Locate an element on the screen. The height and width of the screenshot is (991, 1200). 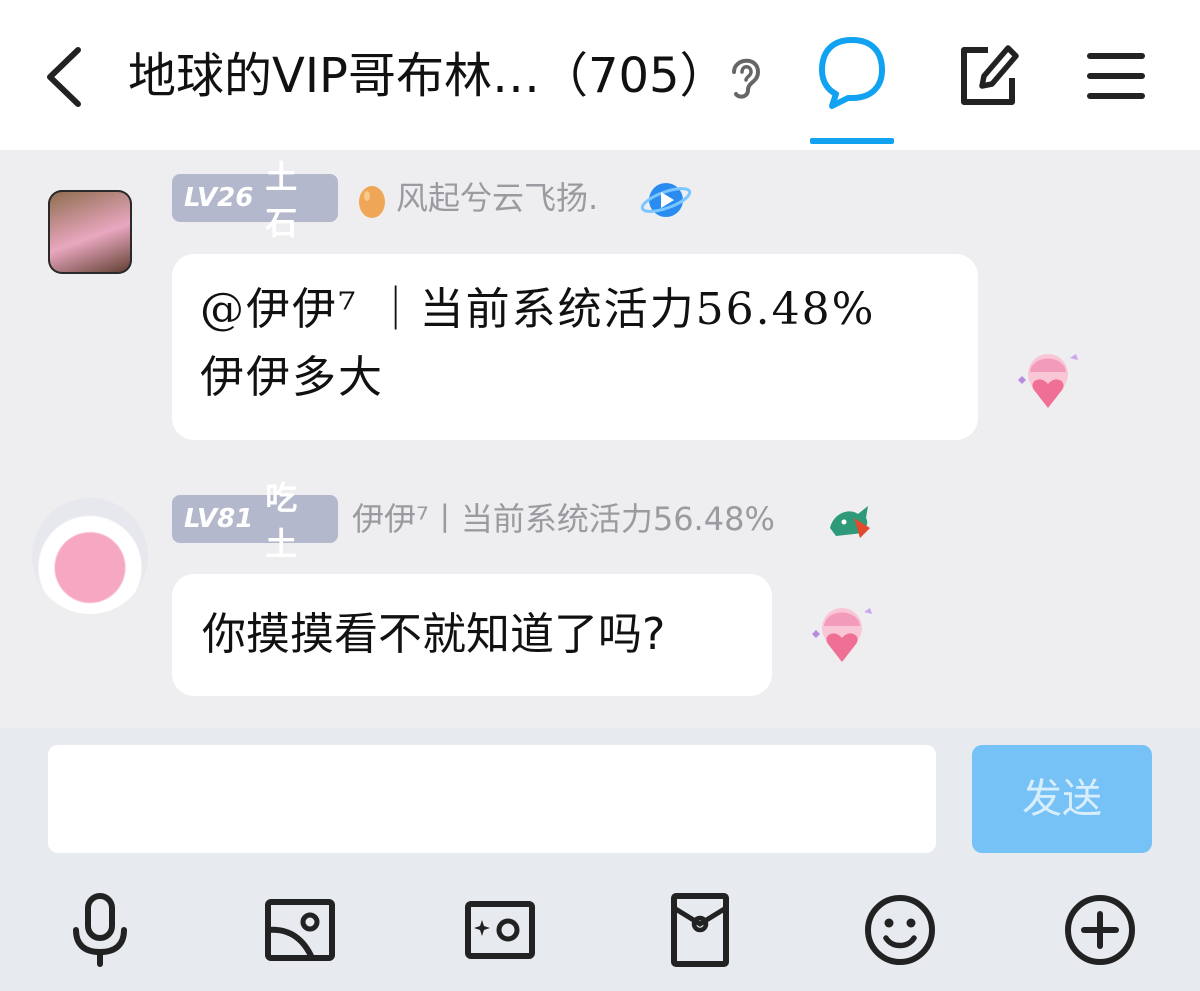
back-button is located at coordinates (66, 77).